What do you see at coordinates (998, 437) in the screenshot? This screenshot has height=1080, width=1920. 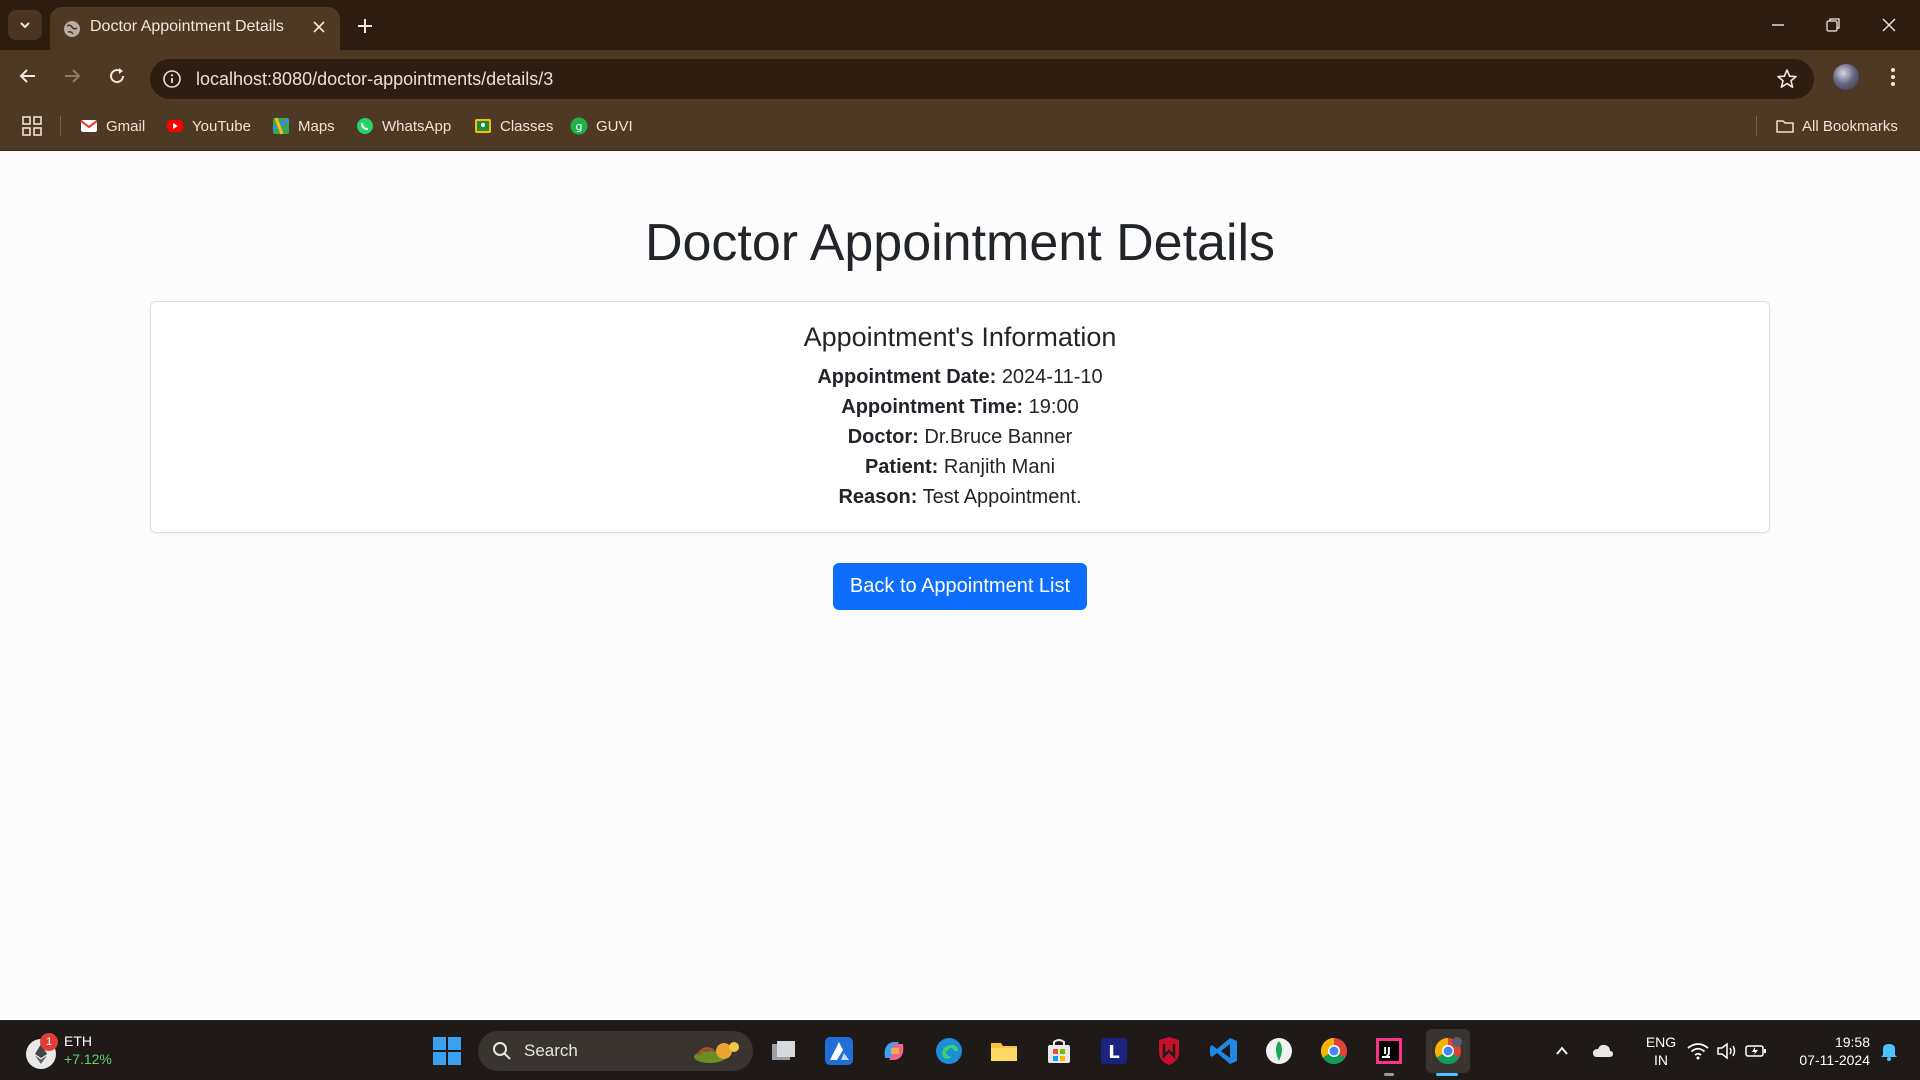 I see `field-value: Dr.Bruce Banner` at bounding box center [998, 437].